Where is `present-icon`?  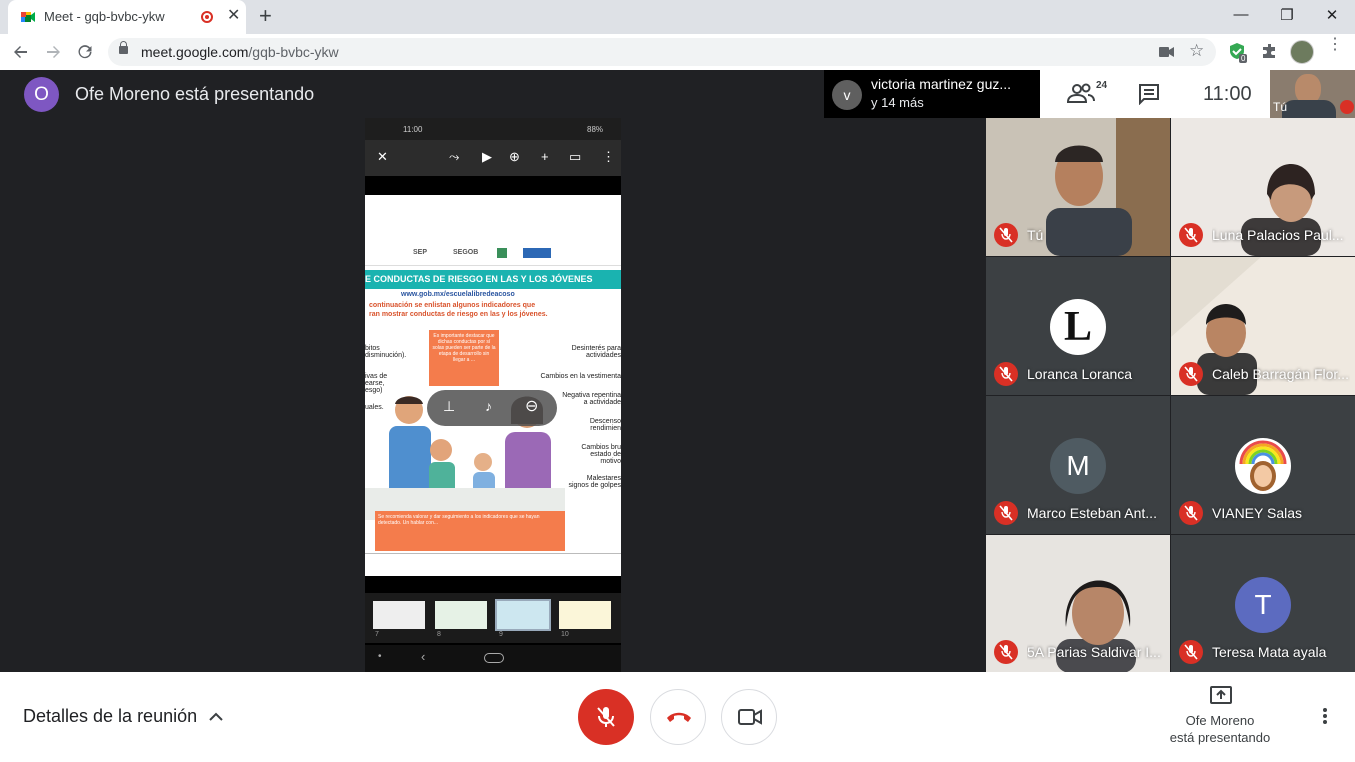 present-icon is located at coordinates (1221, 695).